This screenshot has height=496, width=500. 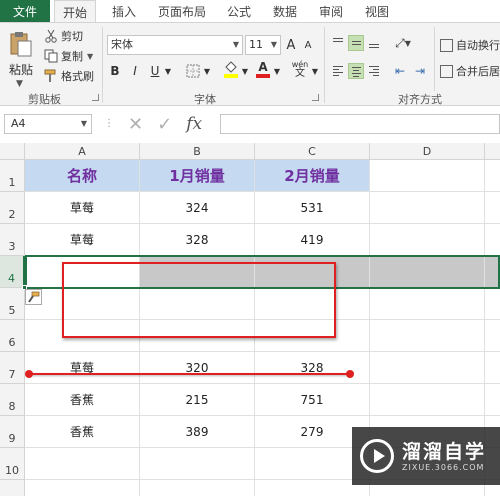 What do you see at coordinates (312, 240) in the screenshot?
I see `cell-c3: 419` at bounding box center [312, 240].